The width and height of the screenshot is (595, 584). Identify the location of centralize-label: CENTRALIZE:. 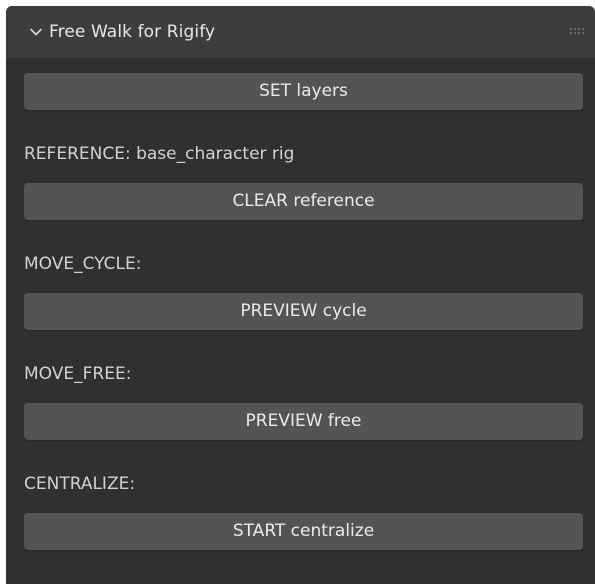
(80, 484).